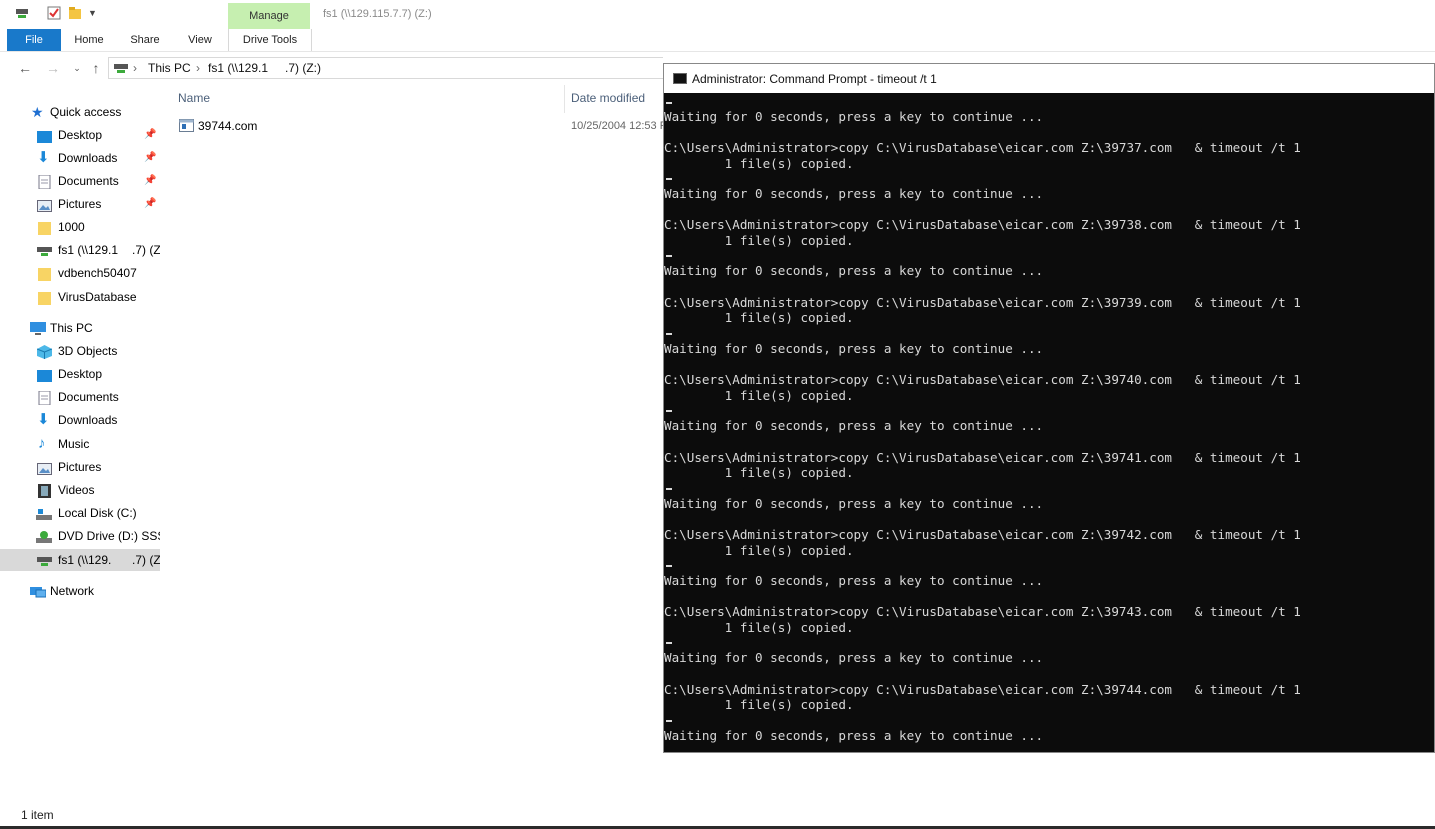  I want to click on computer-icon, so click(38, 328).